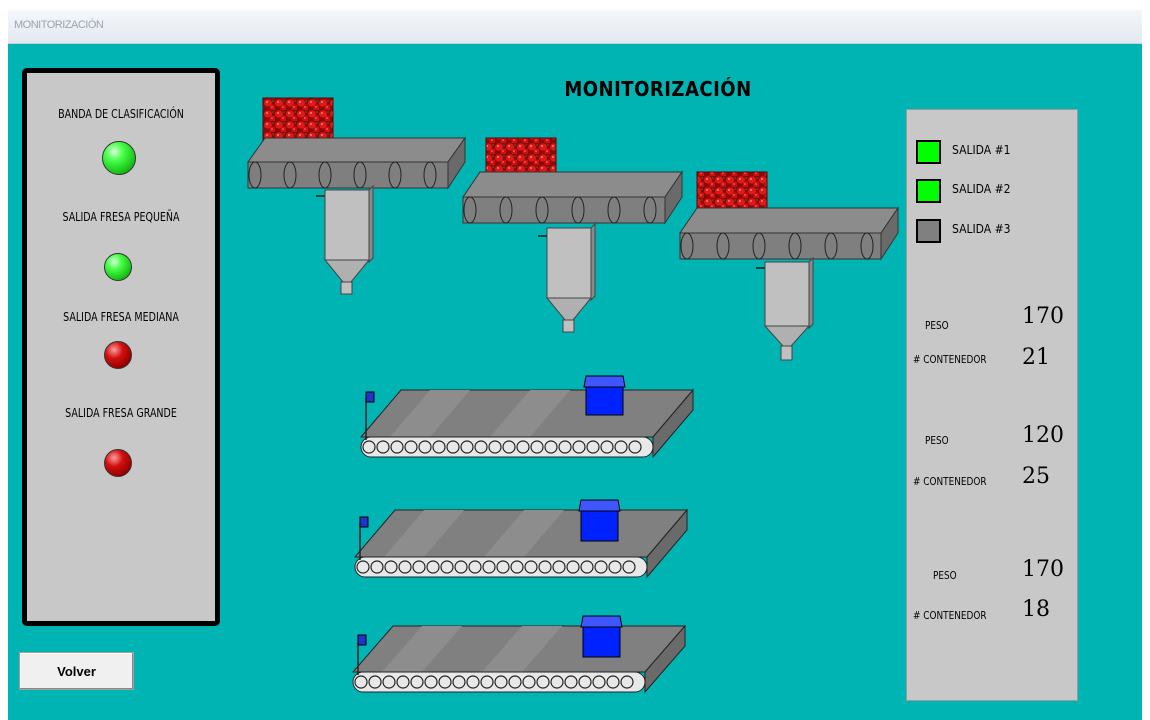 The image size is (1150, 720). I want to click on contenedor-value-1: 21, so click(1036, 357).